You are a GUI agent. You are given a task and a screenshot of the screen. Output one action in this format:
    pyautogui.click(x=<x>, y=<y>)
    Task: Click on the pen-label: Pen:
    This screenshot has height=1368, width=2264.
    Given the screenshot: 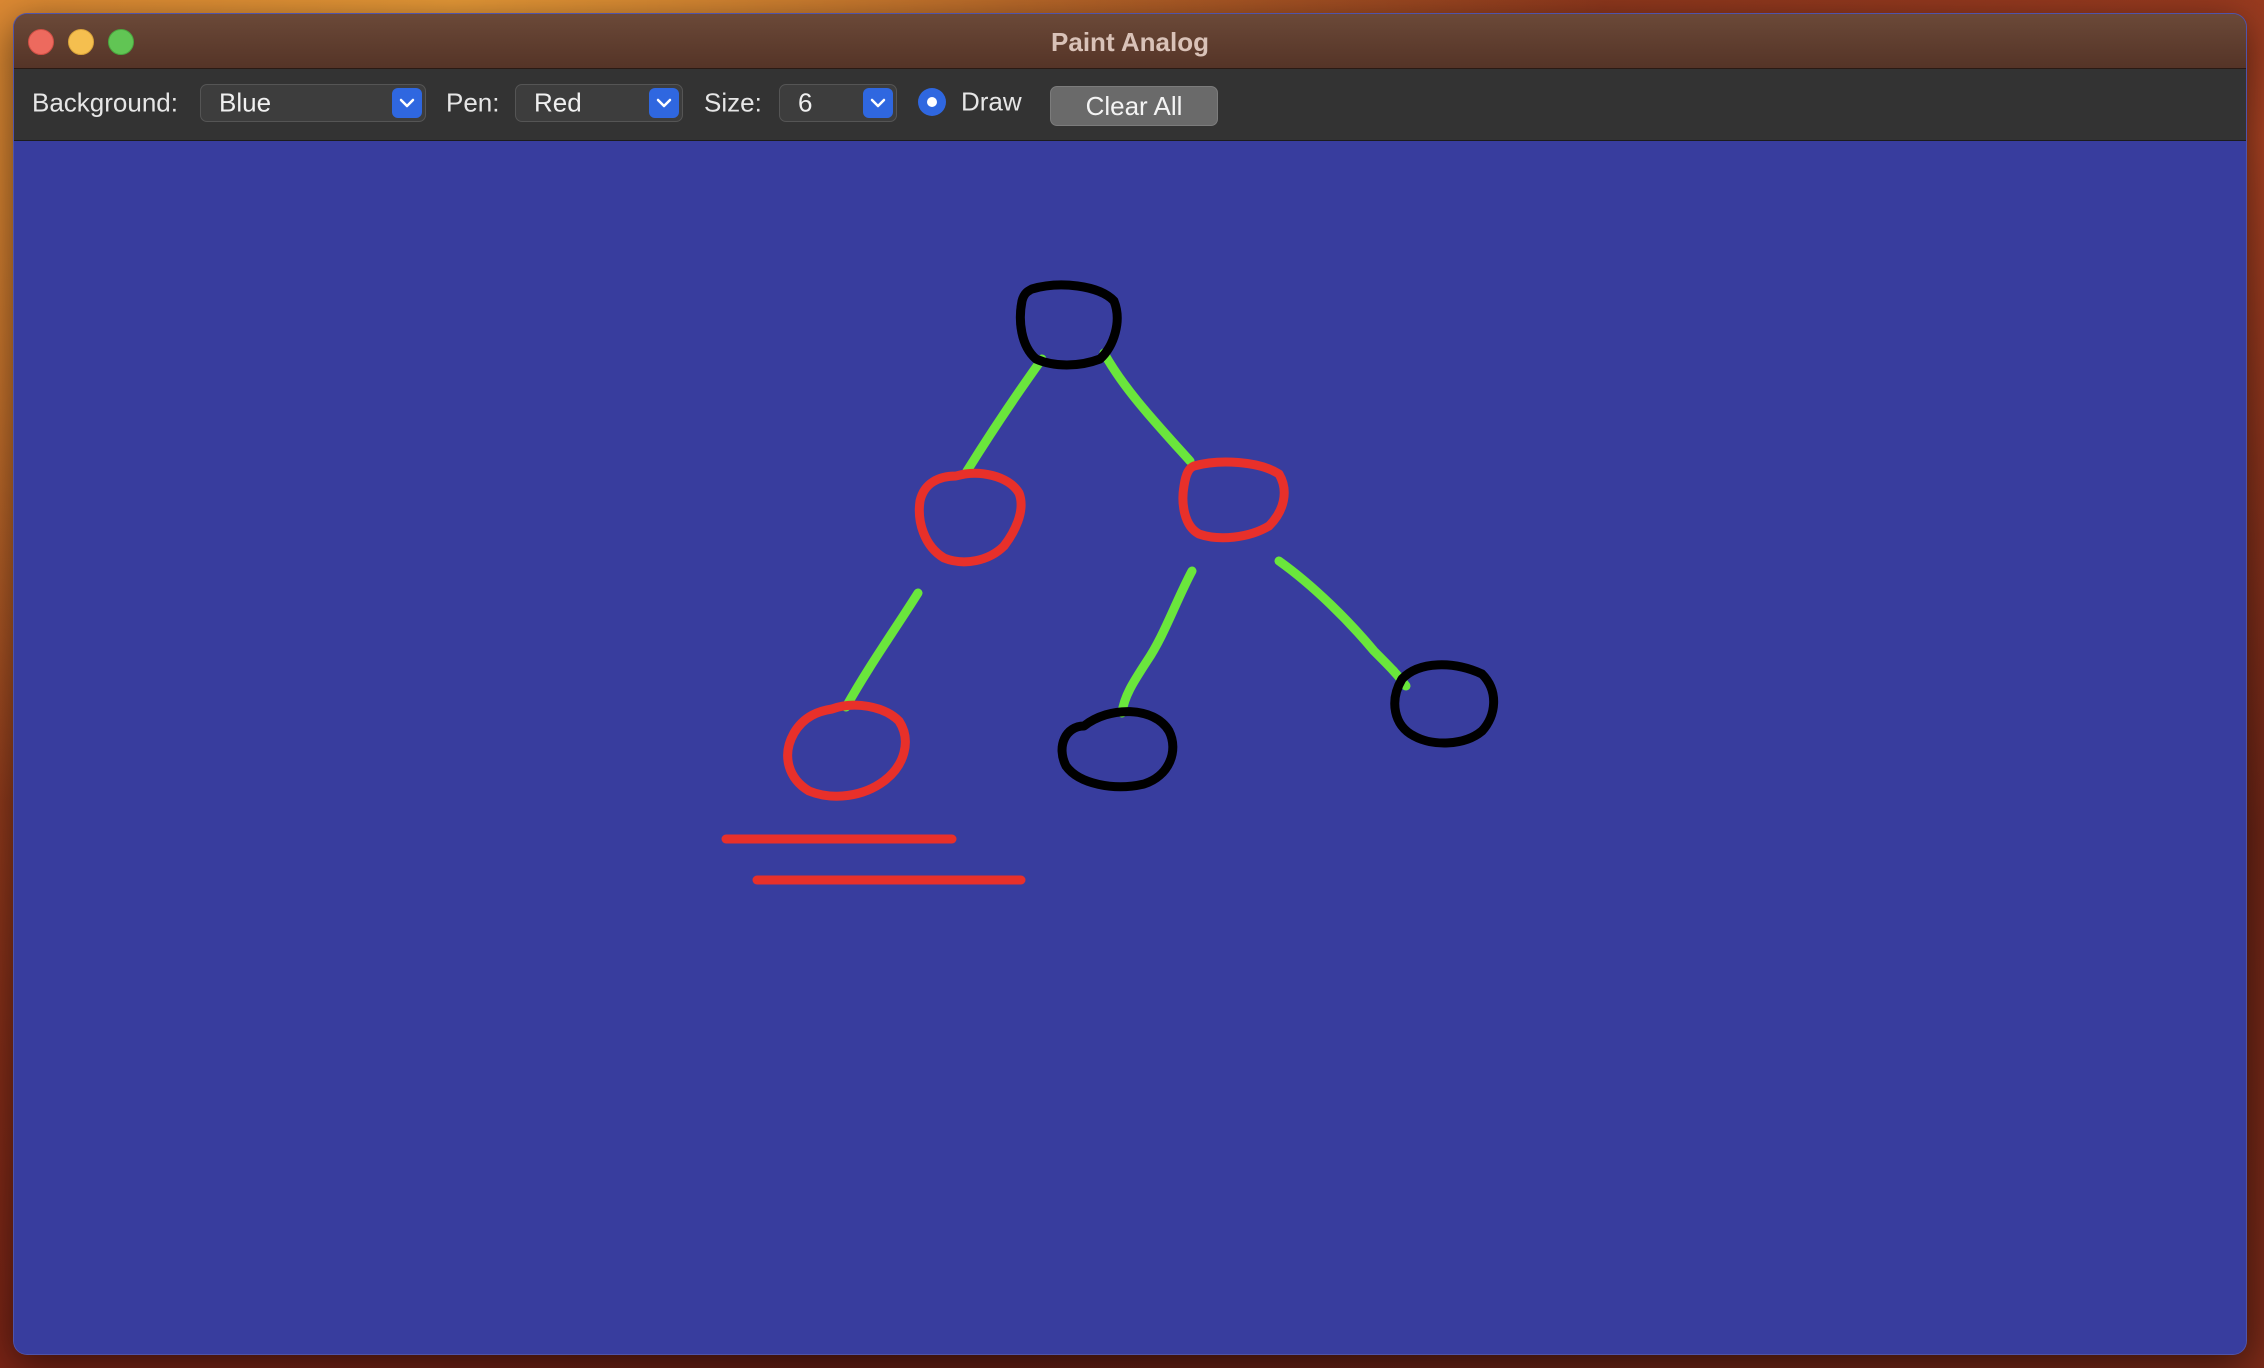 What is the action you would take?
    pyautogui.click(x=473, y=102)
    